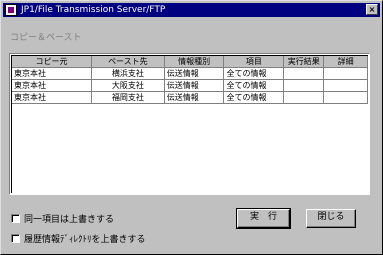 The height and width of the screenshot is (255, 383). I want to click on column-header-result: 実行結果, so click(304, 62).